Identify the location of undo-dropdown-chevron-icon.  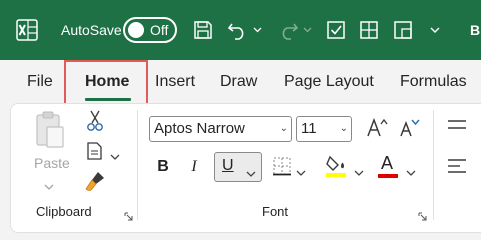
(257, 30).